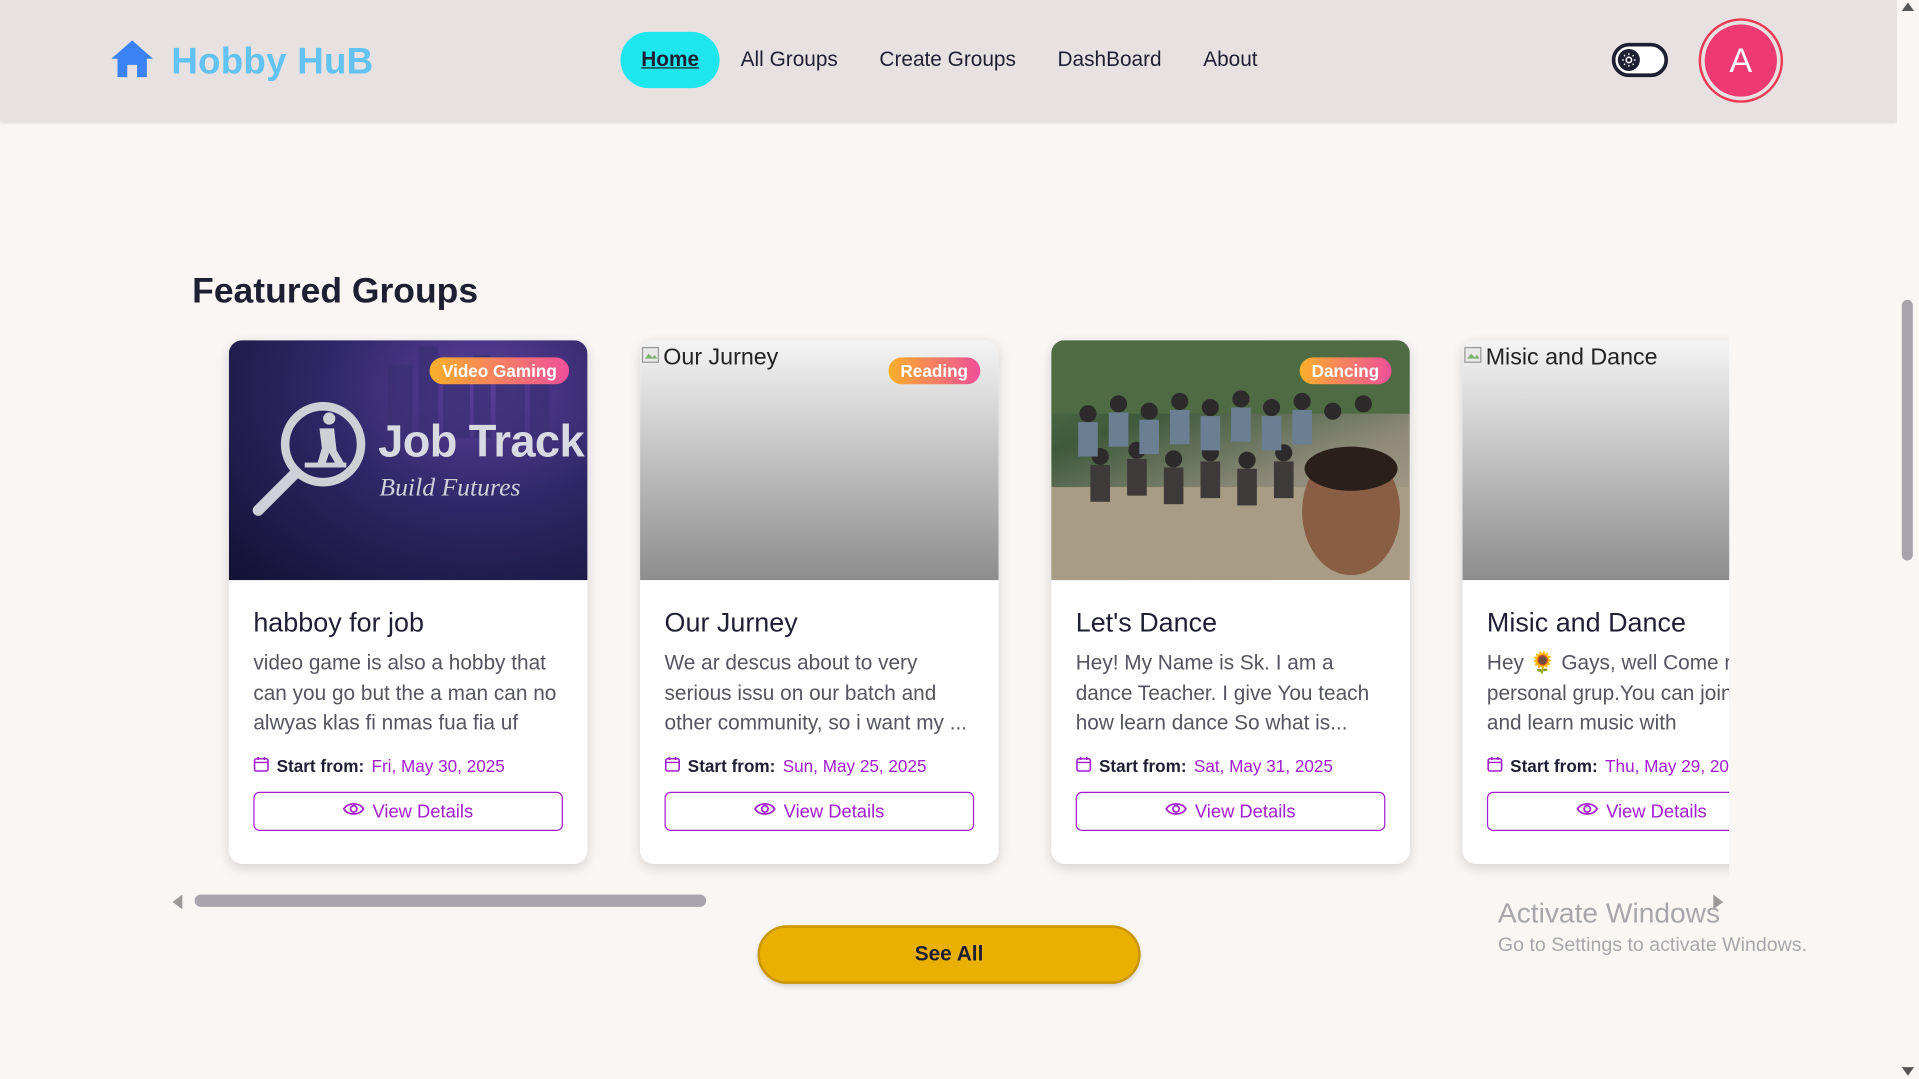 This screenshot has width=1919, height=1079. What do you see at coordinates (481, 441) in the screenshot?
I see `image-headline: Job Track` at bounding box center [481, 441].